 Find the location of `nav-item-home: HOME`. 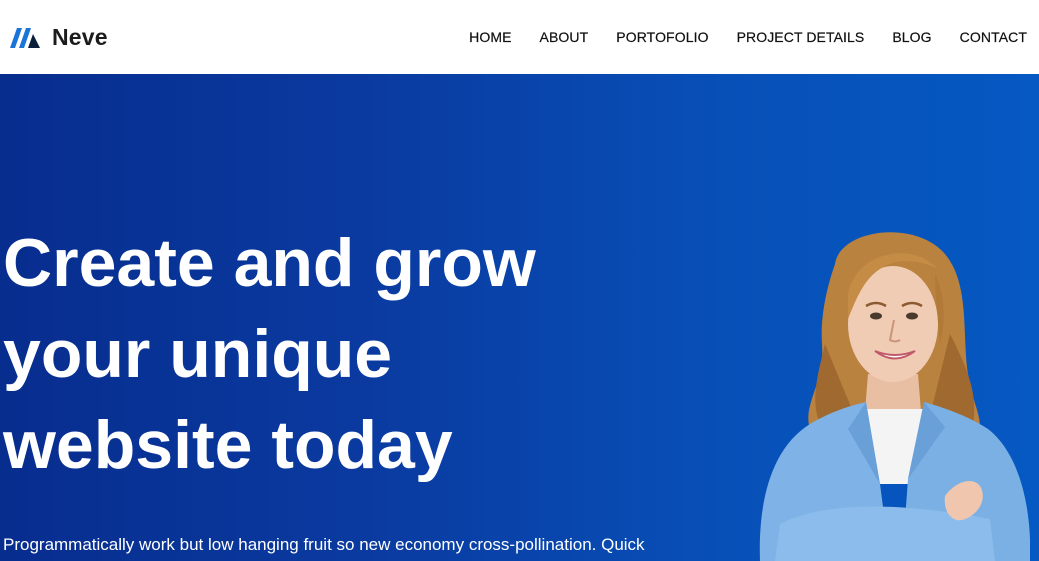

nav-item-home: HOME is located at coordinates (490, 37).